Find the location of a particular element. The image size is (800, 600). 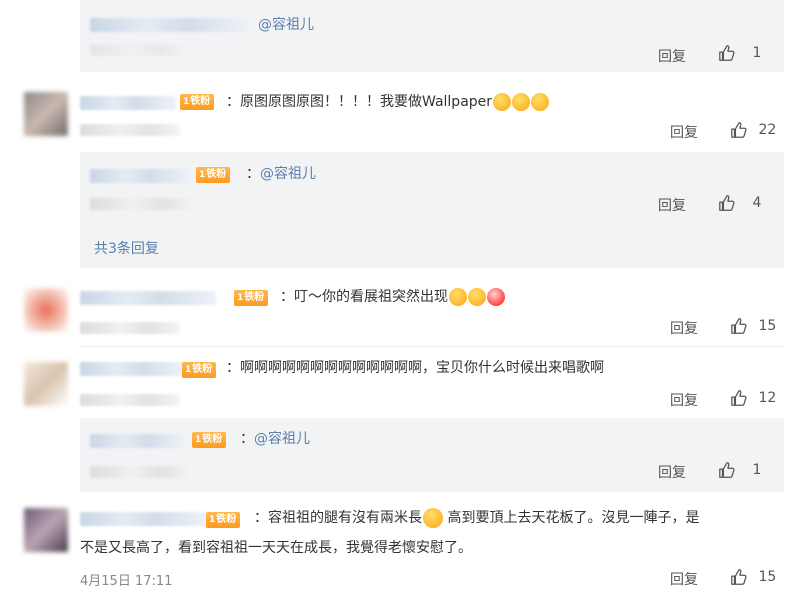

like-count: 12 is located at coordinates (767, 398).